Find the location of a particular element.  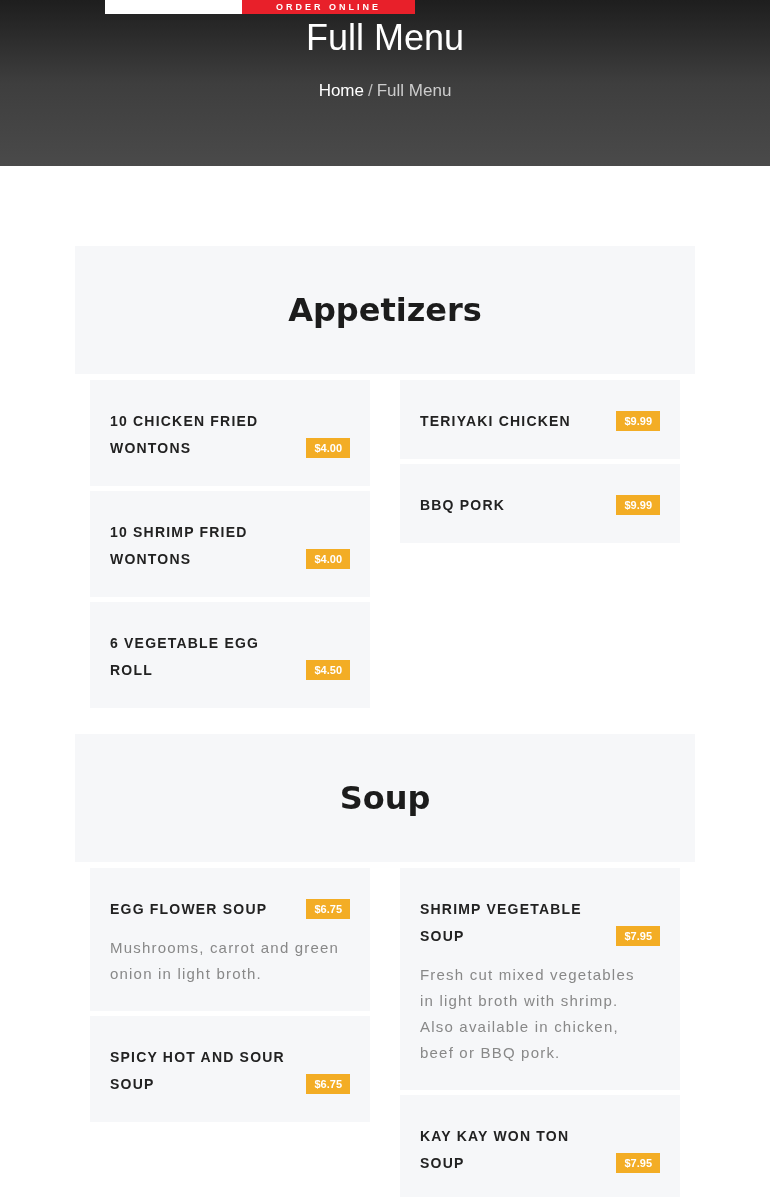

dish-description: Fresh cut mixed vegetables in light broth with shrimp. Also available in chicken, beef or BBQ pork. is located at coordinates (528, 1014).